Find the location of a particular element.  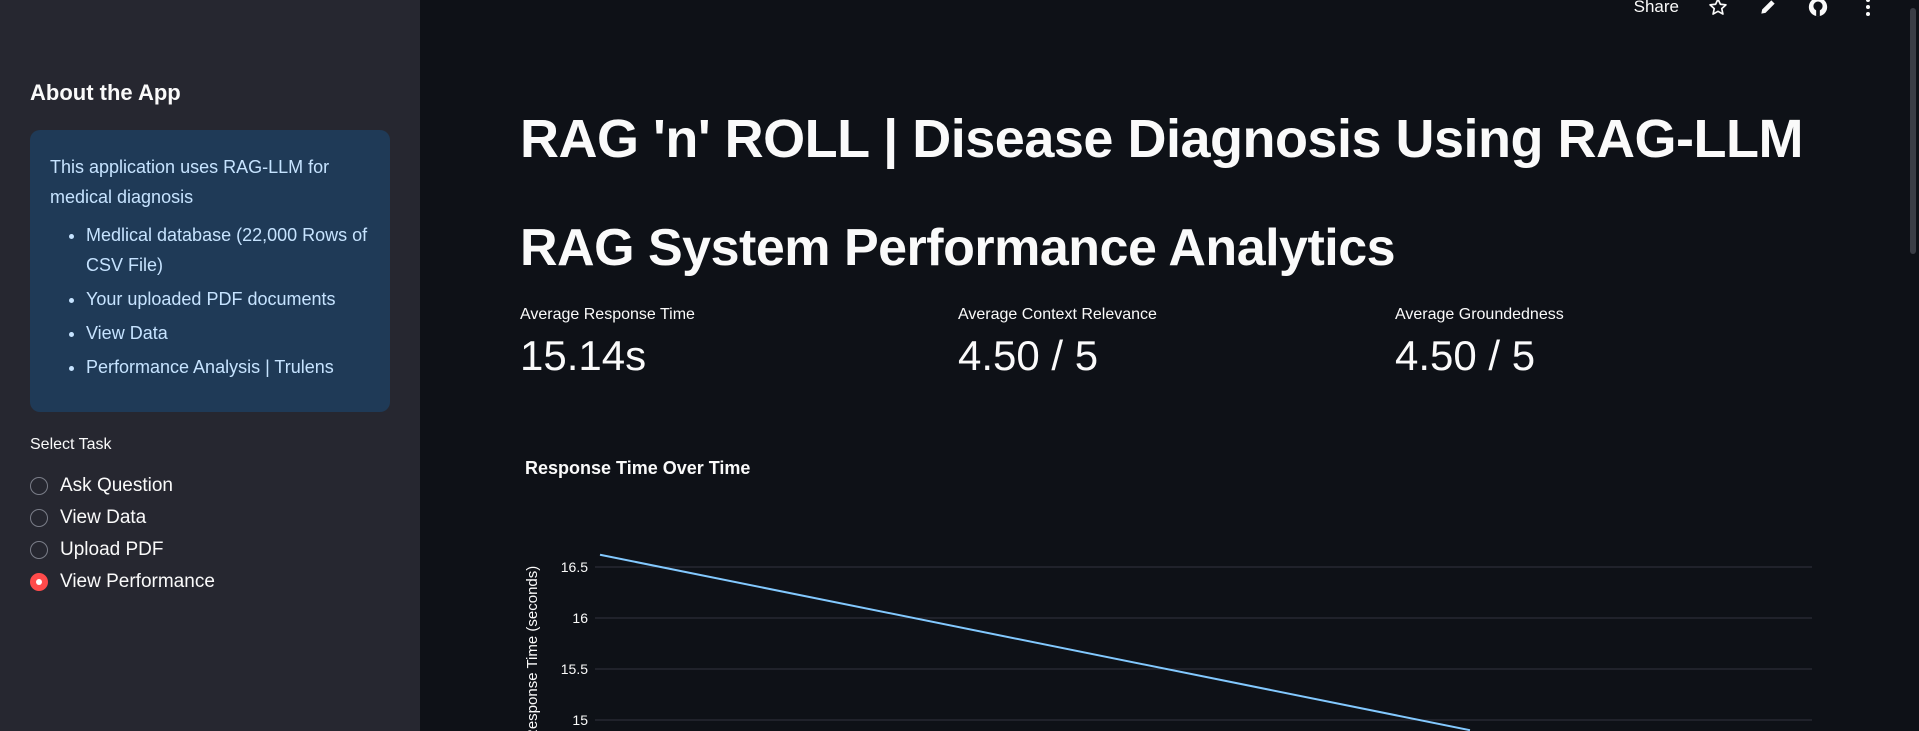

info-item: Your uploaded PDF documents is located at coordinates (228, 299).